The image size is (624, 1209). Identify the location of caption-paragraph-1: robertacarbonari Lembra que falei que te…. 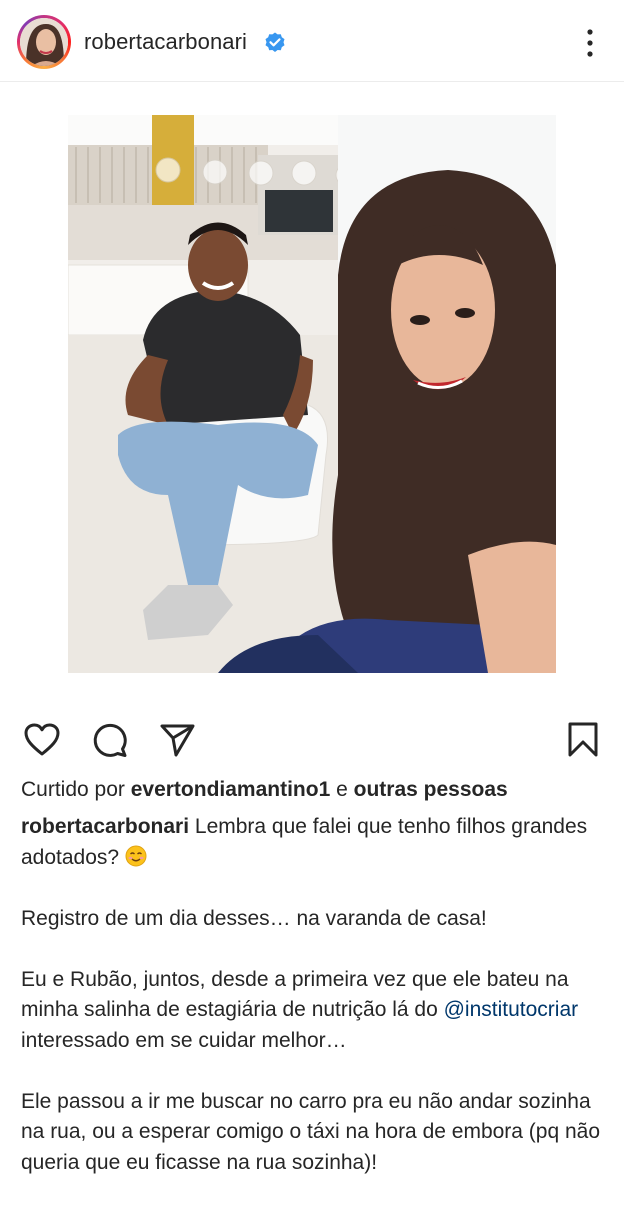
(313, 842).